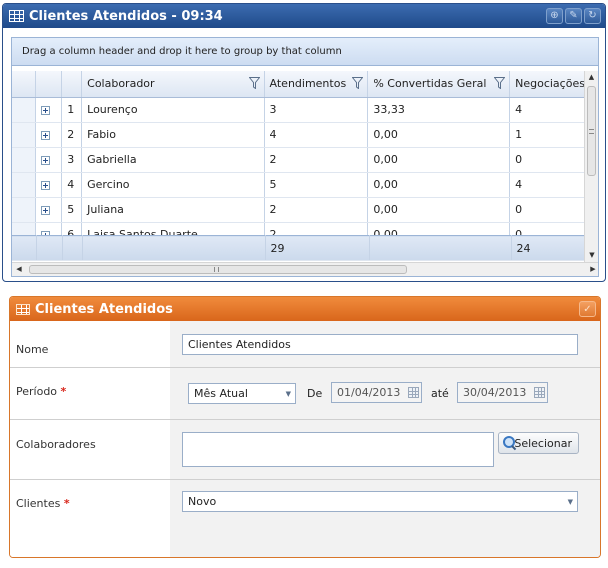  Describe the element at coordinates (376, 392) in the screenshot. I see `date-start-input: 01/04/2013` at that location.